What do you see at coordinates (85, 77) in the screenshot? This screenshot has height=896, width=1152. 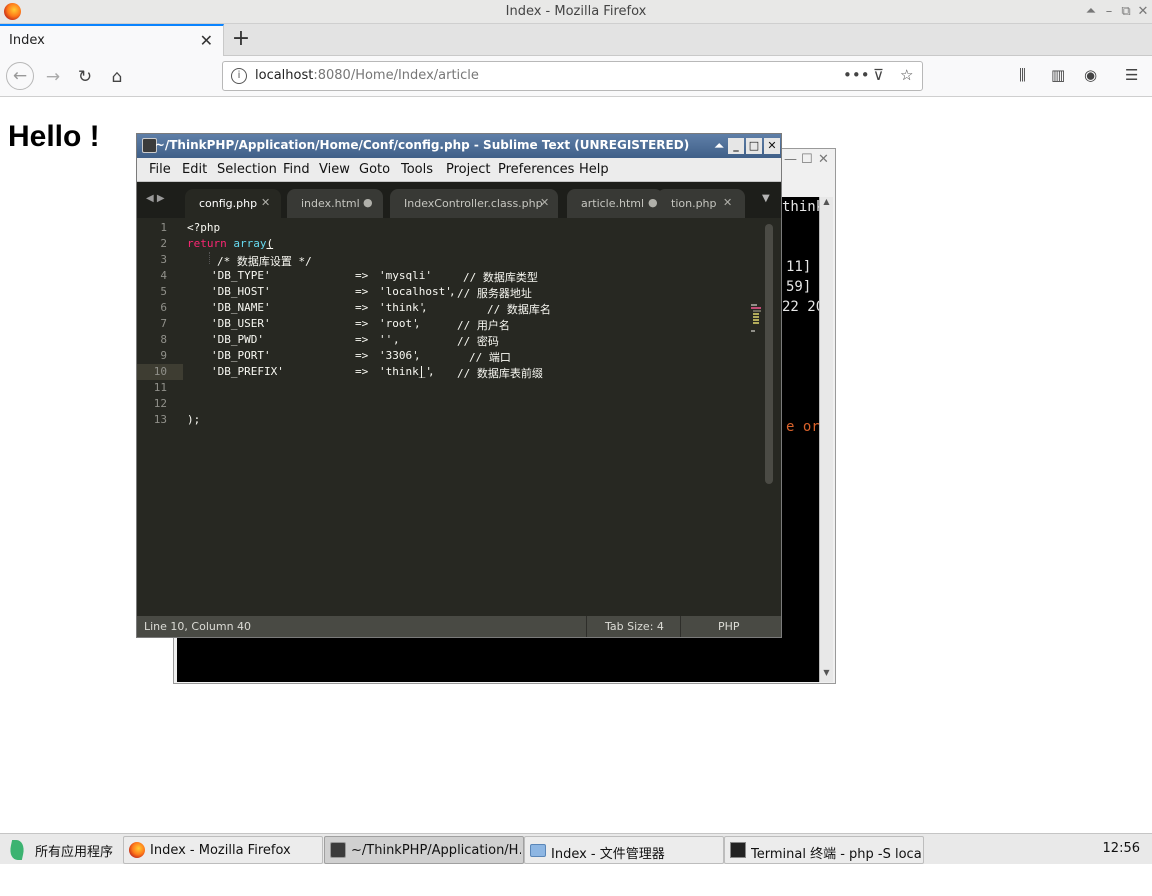 I see `reload-icon: ↻` at bounding box center [85, 77].